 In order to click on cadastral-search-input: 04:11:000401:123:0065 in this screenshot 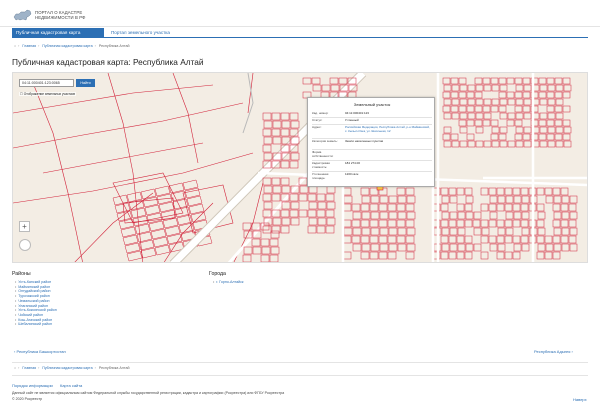, I will do `click(46, 83)`.